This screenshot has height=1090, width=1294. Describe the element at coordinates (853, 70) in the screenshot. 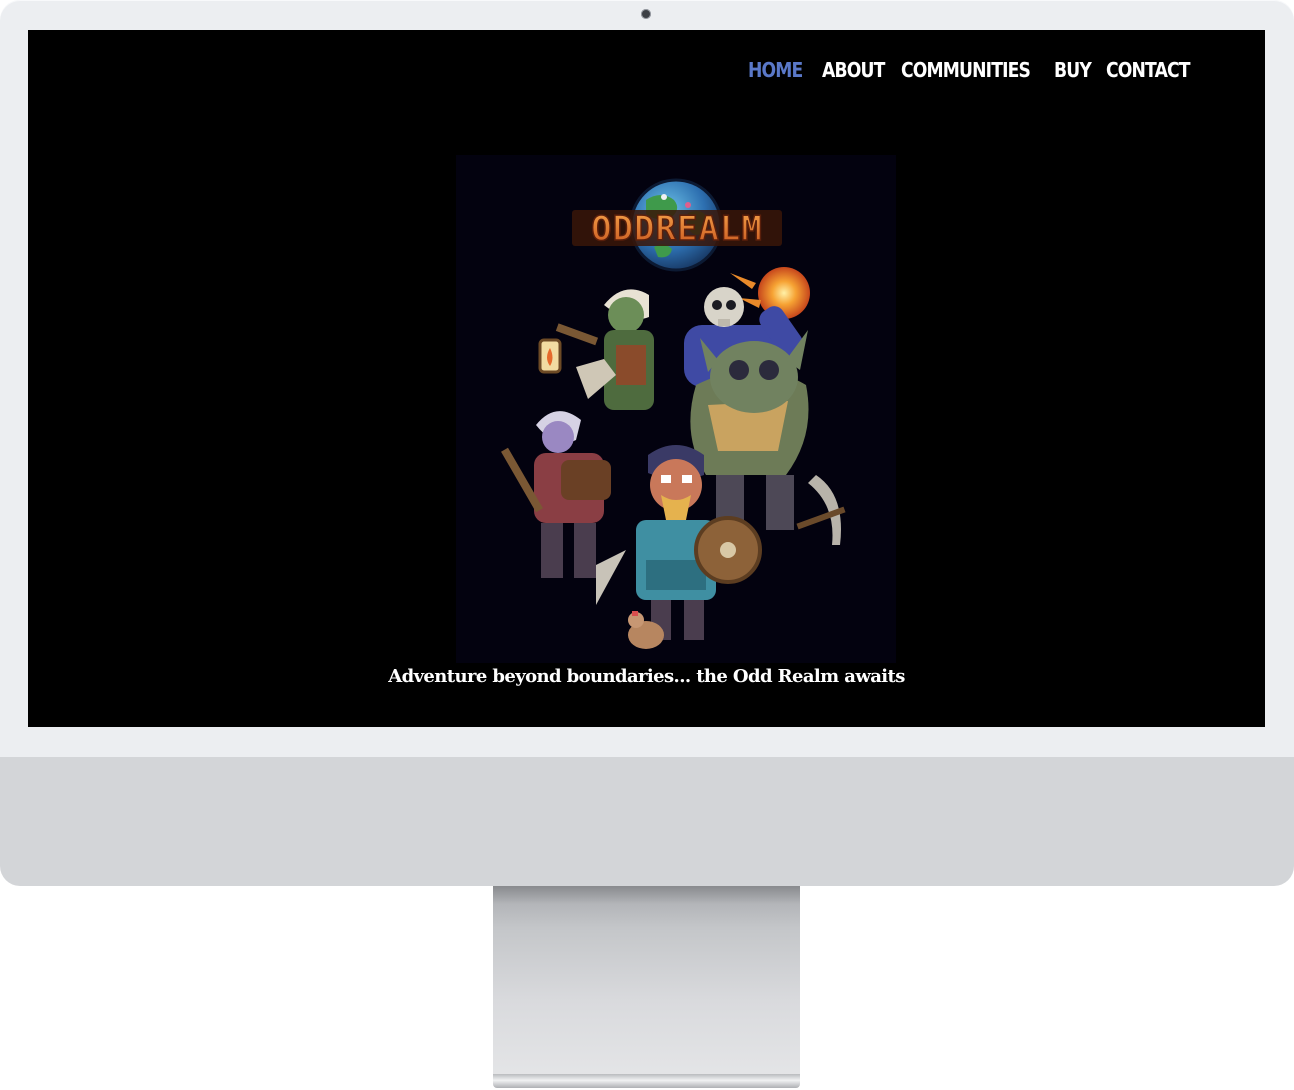

I see `nav-about-link: ABOUT` at that location.